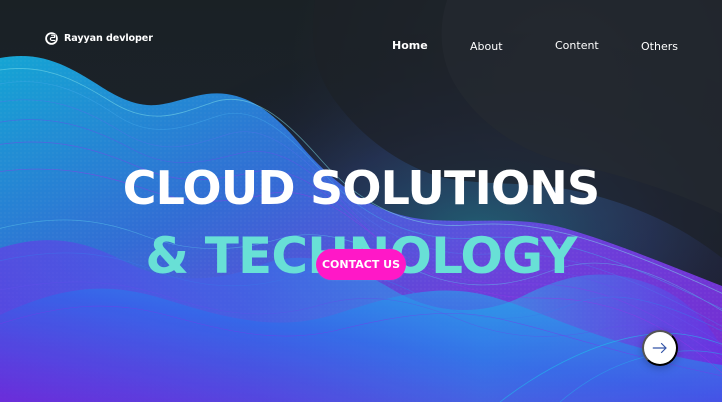 Image resolution: width=722 pixels, height=402 pixels. I want to click on contact-us-button: CONTACT US, so click(361, 264).